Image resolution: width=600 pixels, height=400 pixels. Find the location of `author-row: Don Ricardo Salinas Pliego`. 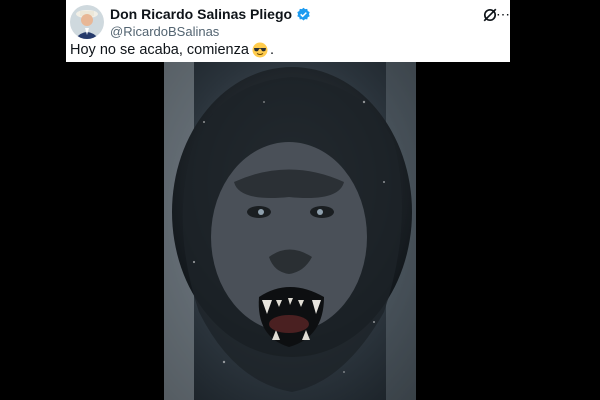

author-row: Don Ricardo Salinas Pliego is located at coordinates (210, 14).